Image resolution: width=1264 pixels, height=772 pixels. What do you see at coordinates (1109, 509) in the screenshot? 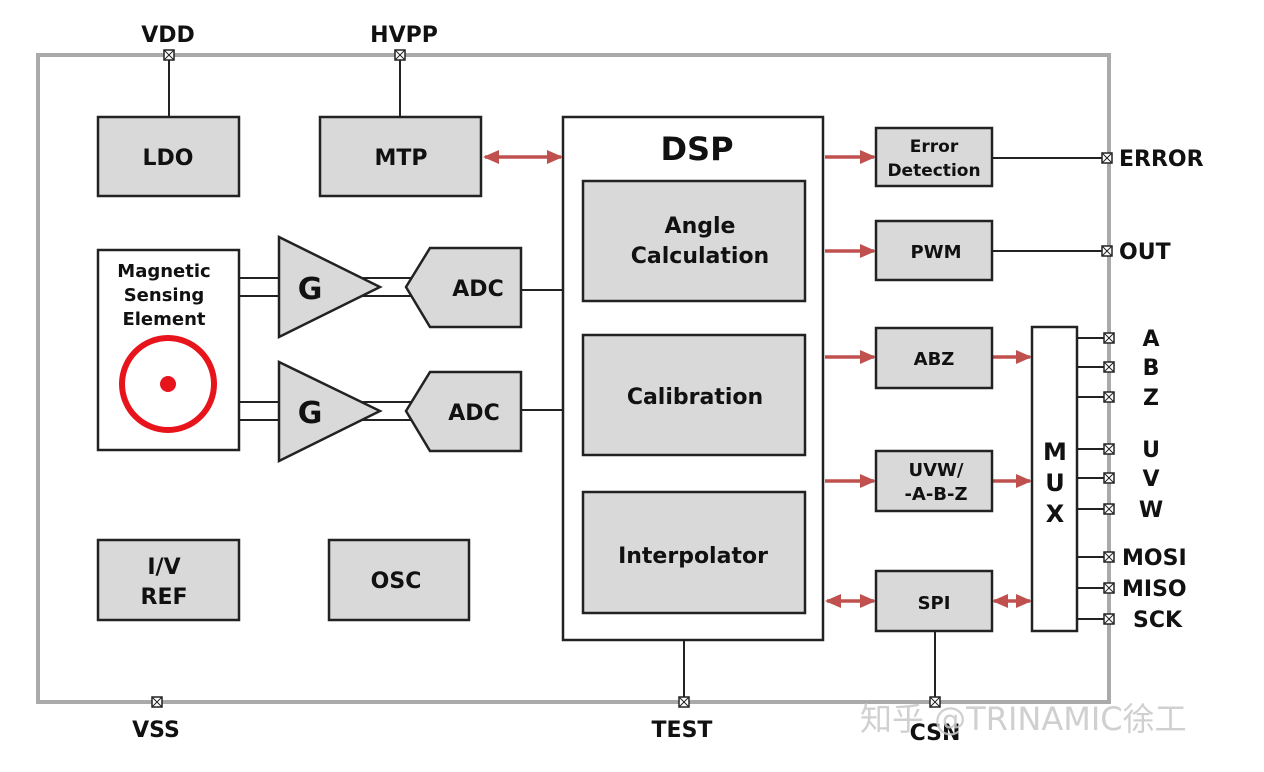
I see `pin-pad-w-icon` at bounding box center [1109, 509].